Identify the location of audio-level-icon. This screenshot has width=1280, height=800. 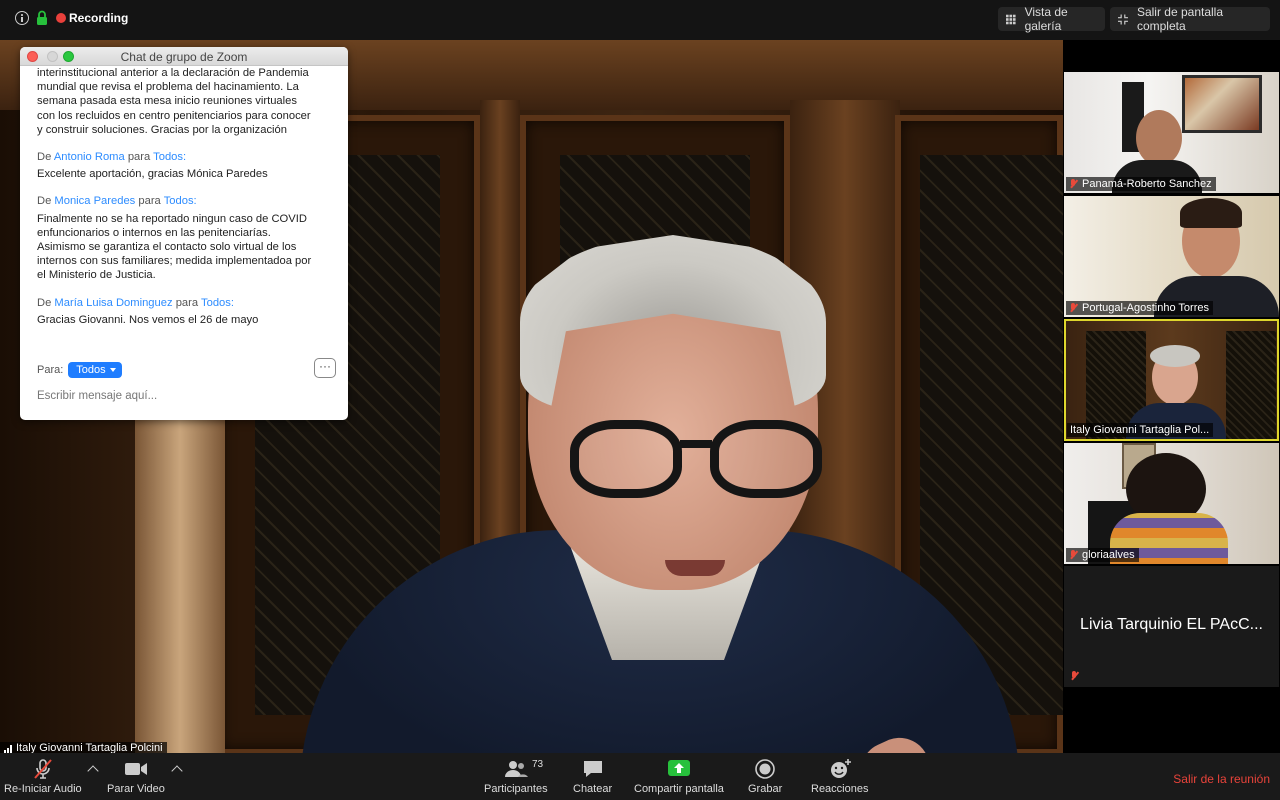
(8, 748).